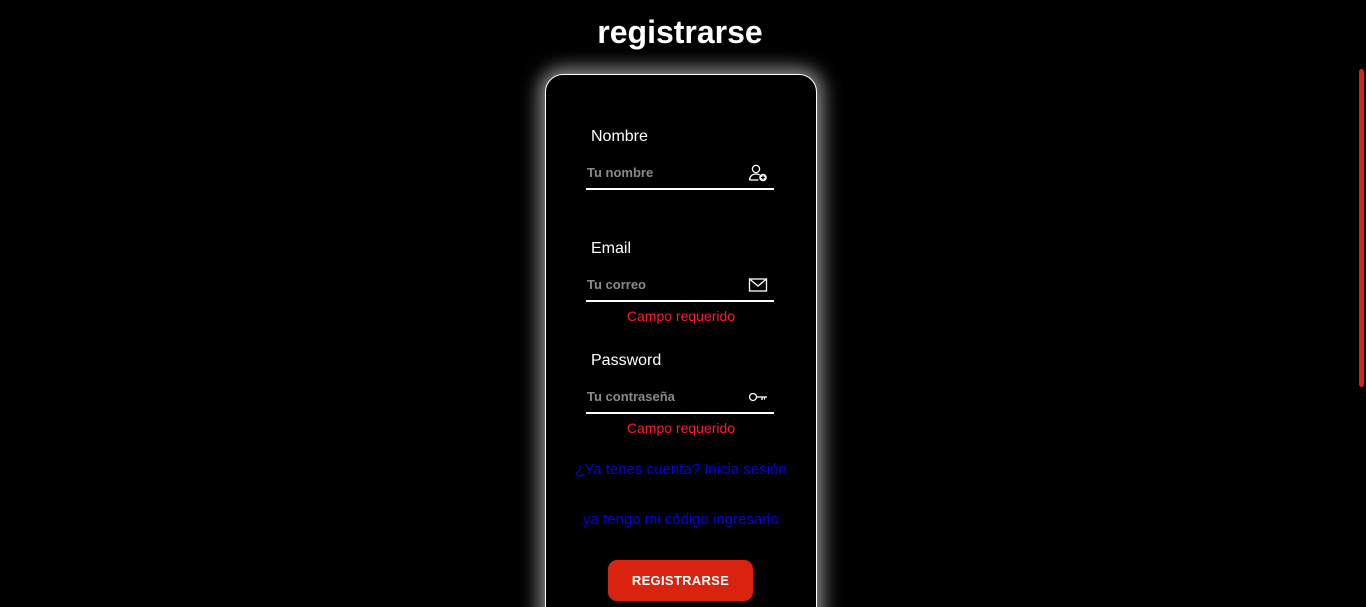  What do you see at coordinates (661, 396) in the screenshot?
I see `password-input` at bounding box center [661, 396].